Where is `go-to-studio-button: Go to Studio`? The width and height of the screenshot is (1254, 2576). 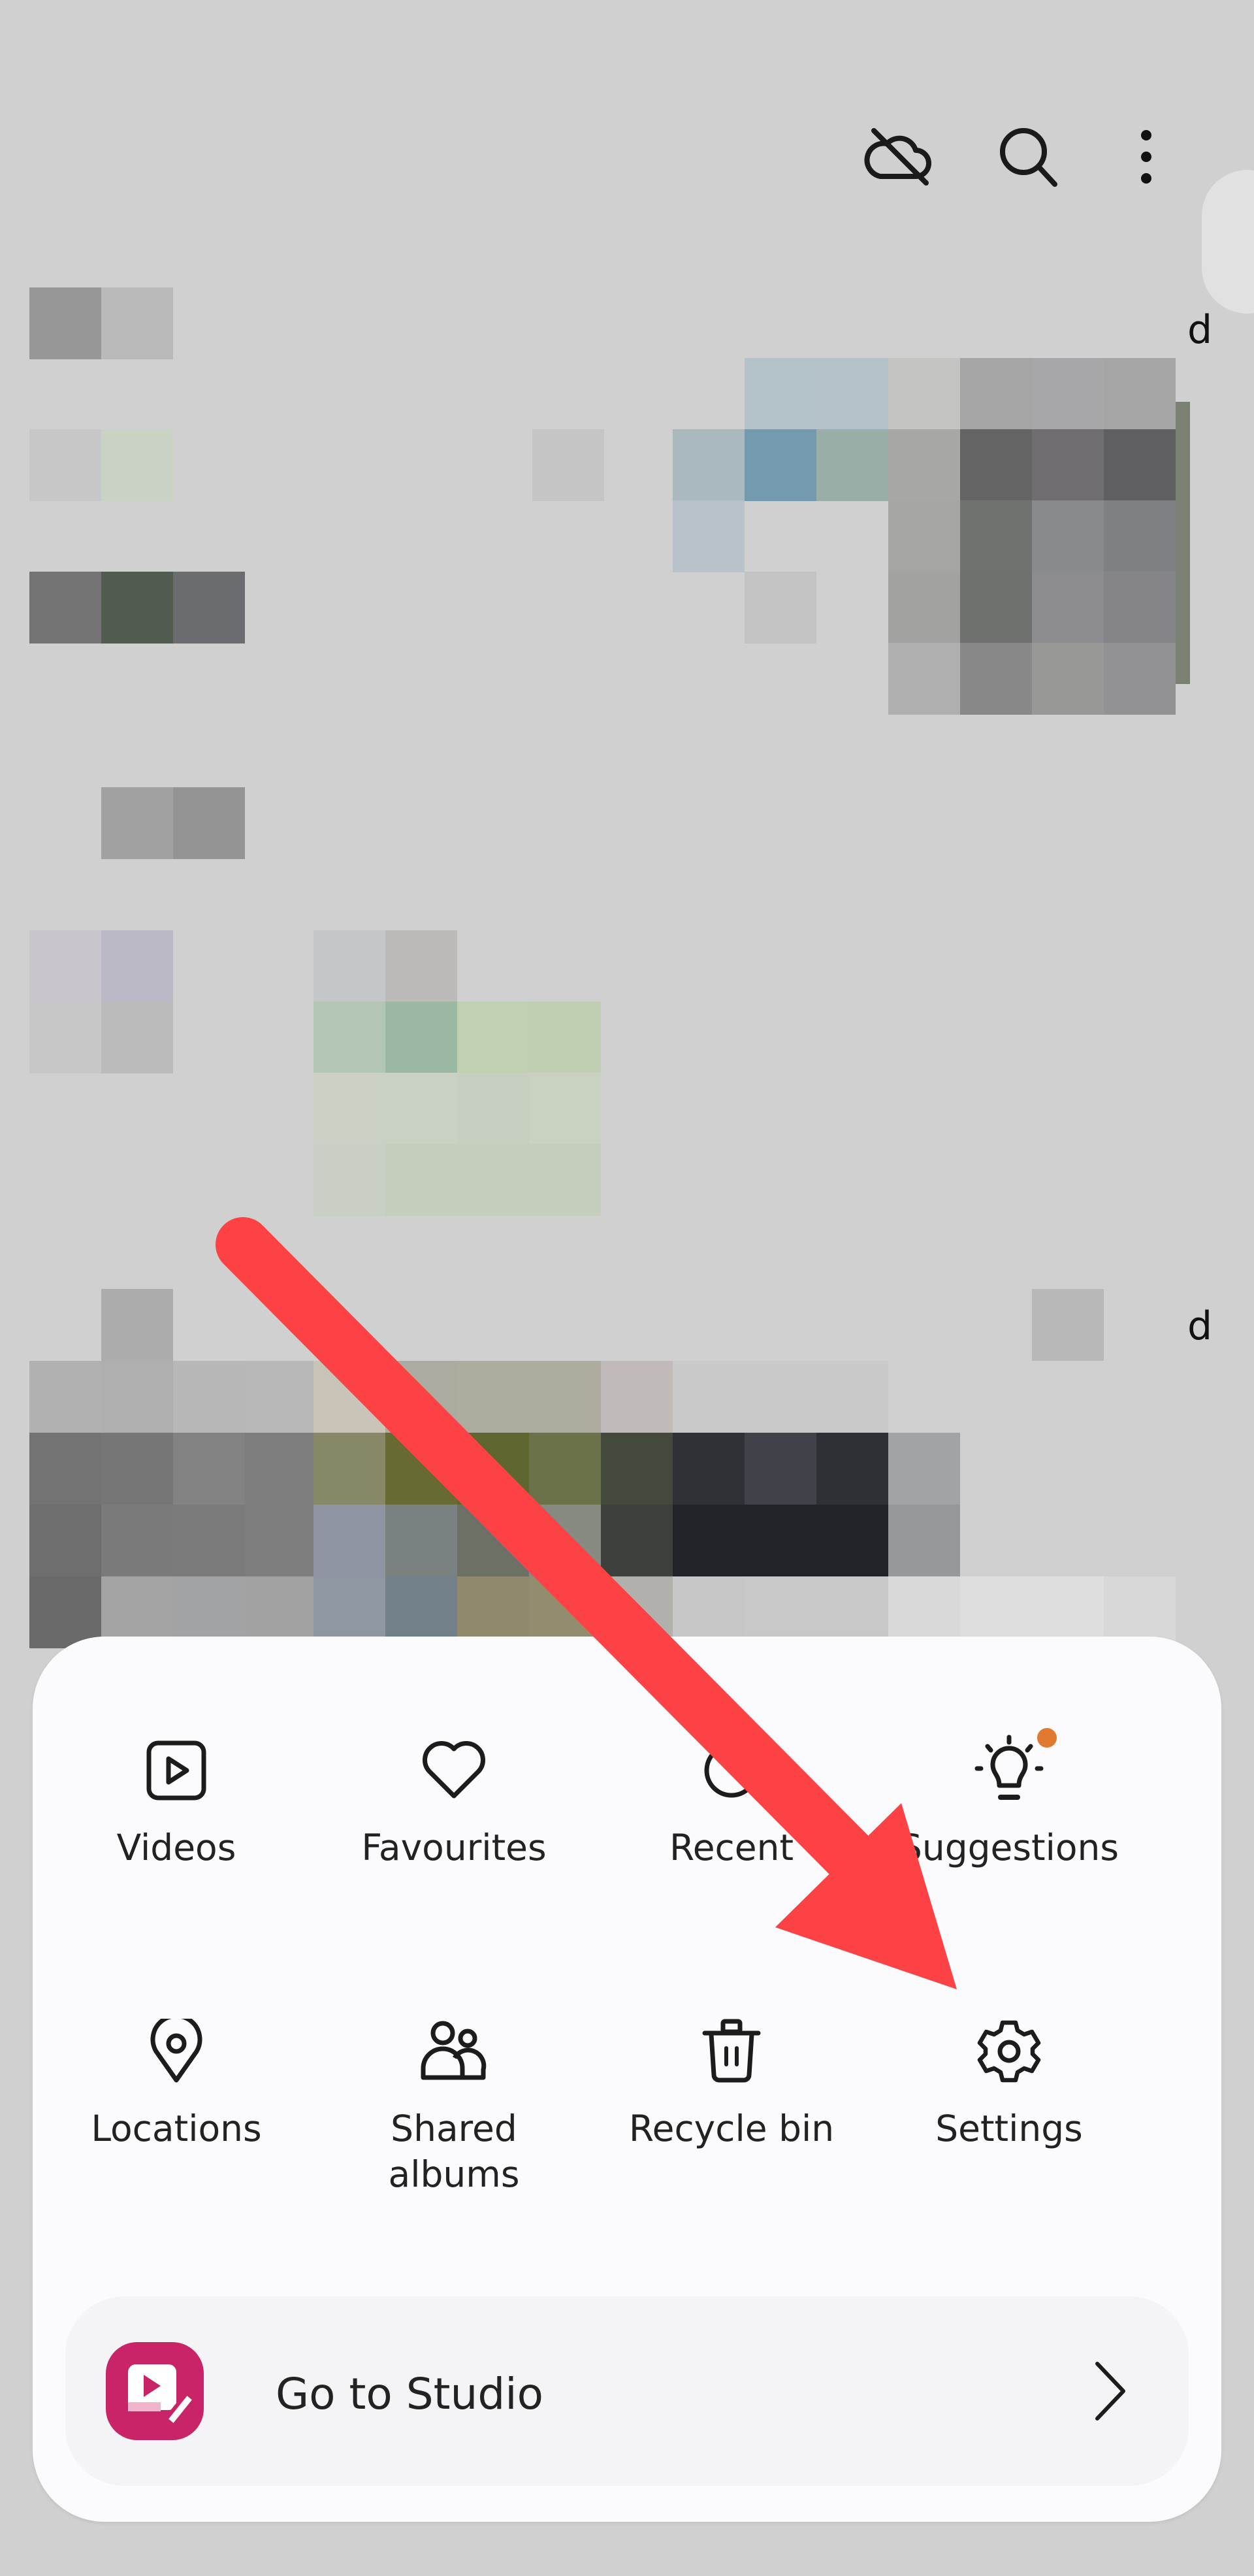
go-to-studio-button: Go to Studio is located at coordinates (627, 2391).